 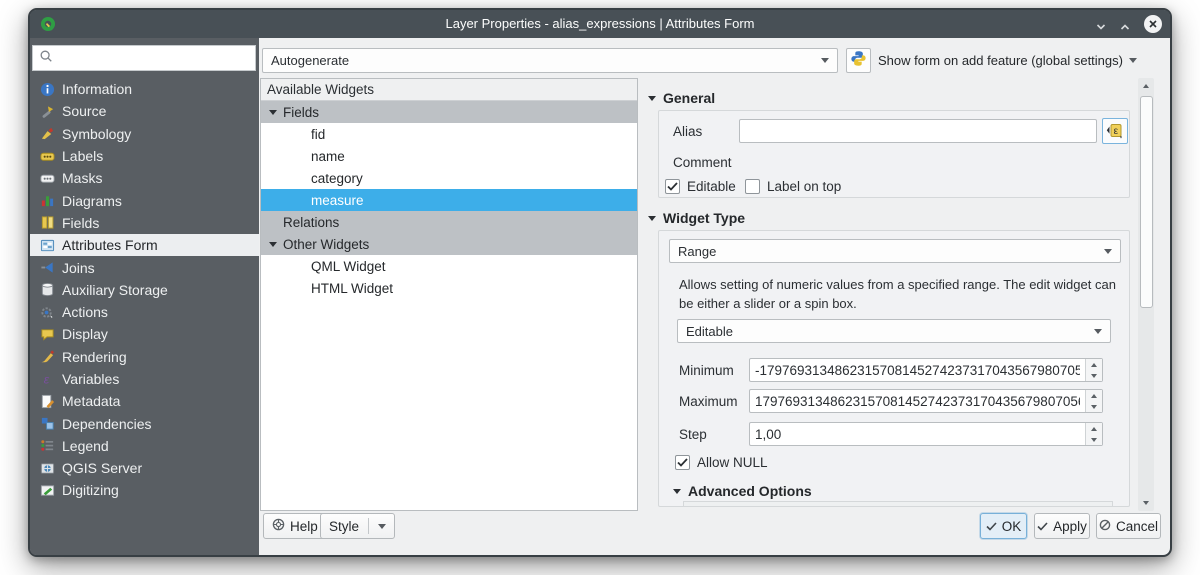 What do you see at coordinates (682, 462) in the screenshot?
I see `allow-null-checkbox` at bounding box center [682, 462].